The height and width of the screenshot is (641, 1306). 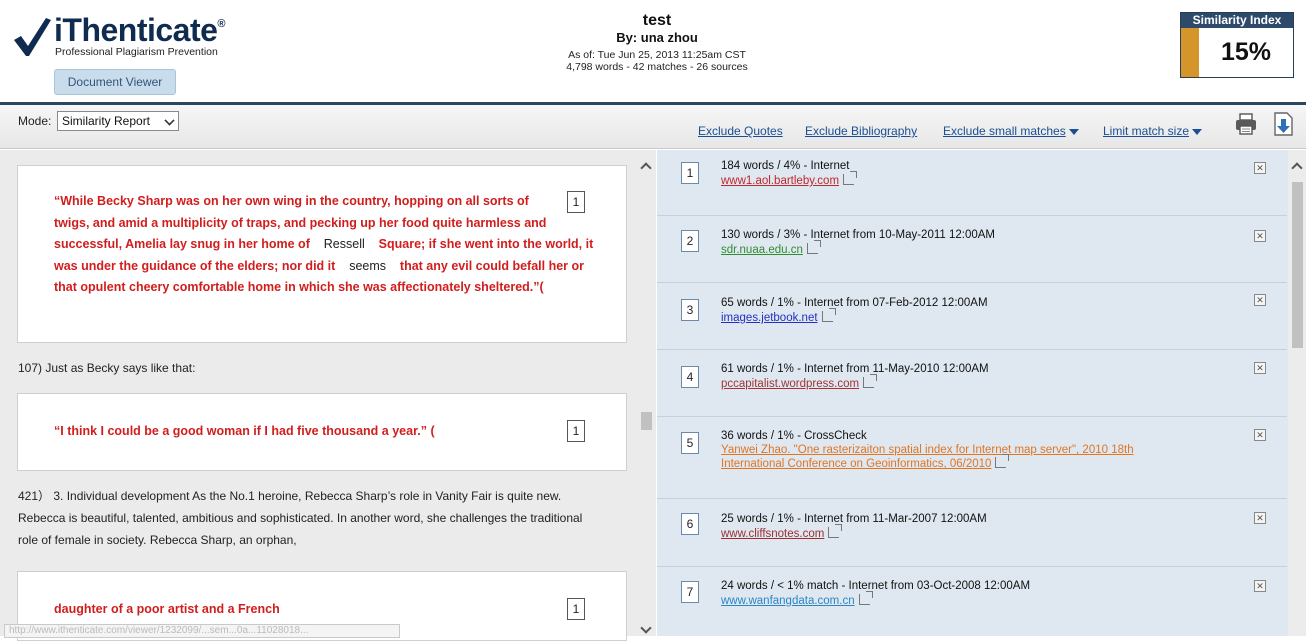 I want to click on document-timestamp: As of: Tue Jun 25, 2013 11:25am CST, so click(x=657, y=55).